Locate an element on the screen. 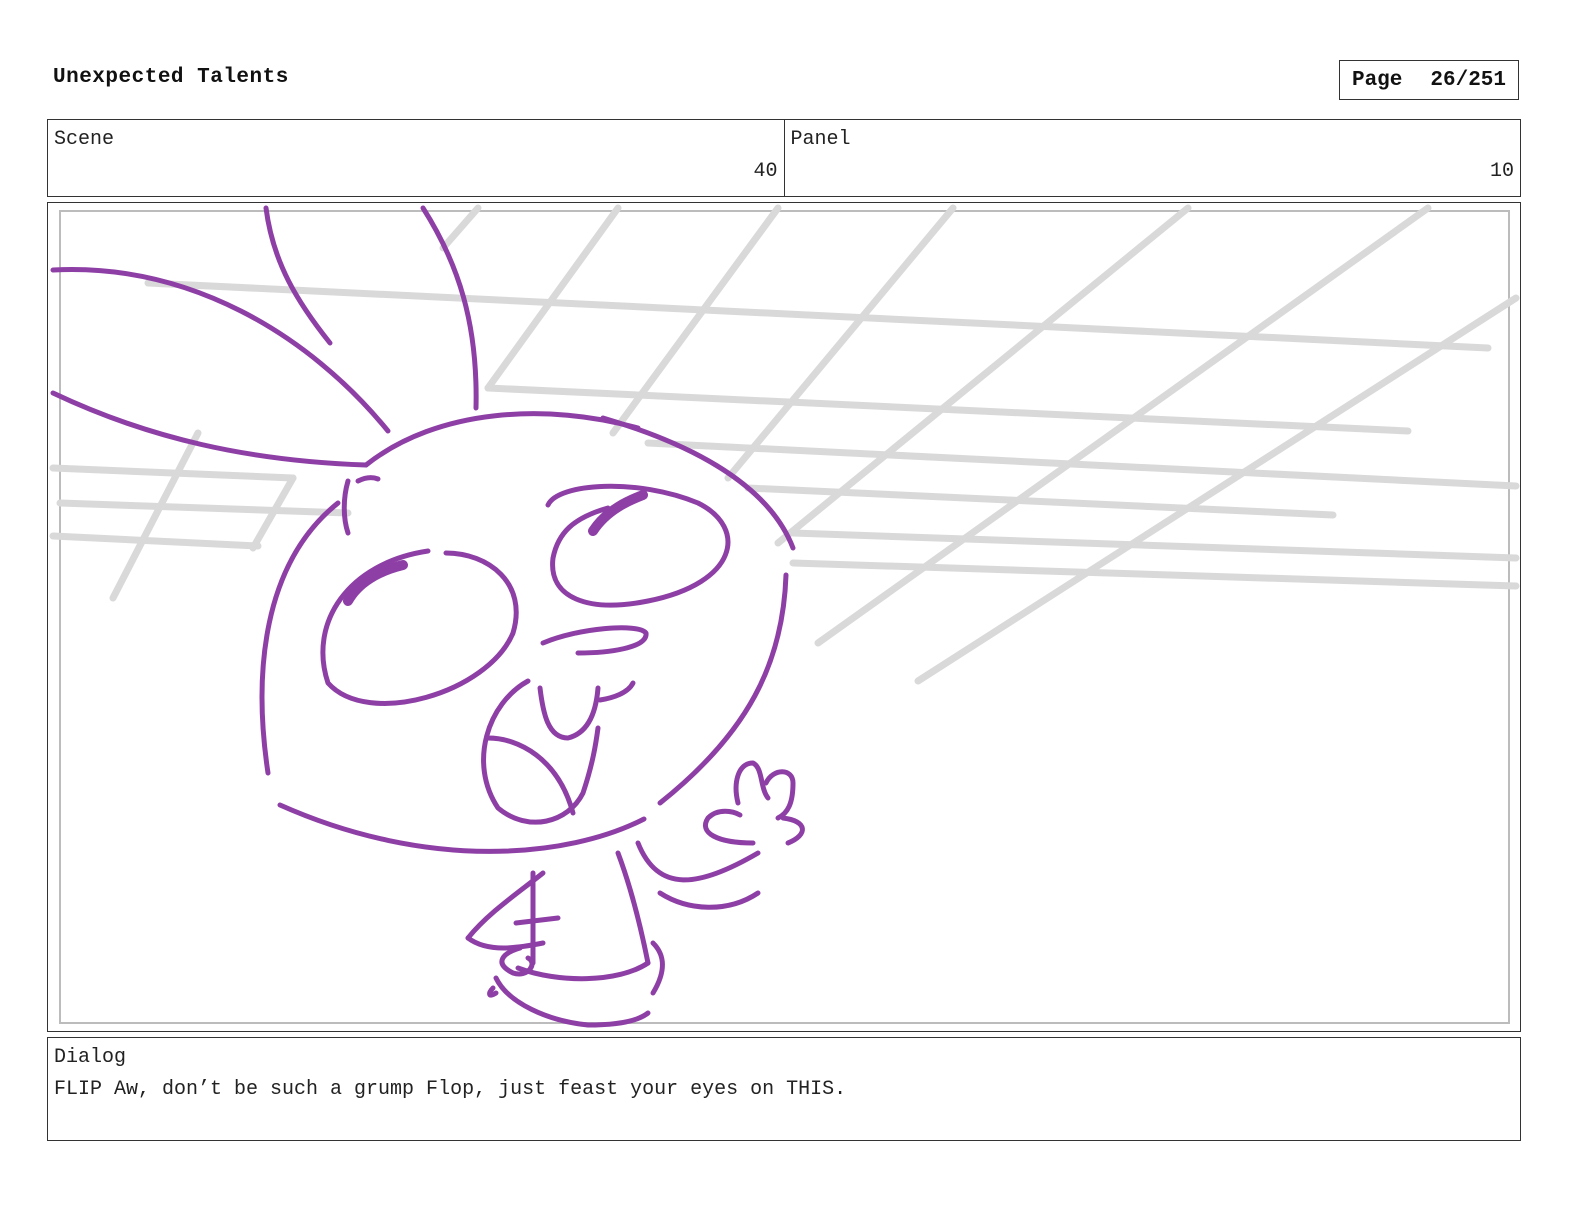  scene-label: Scene is located at coordinates (84, 139).